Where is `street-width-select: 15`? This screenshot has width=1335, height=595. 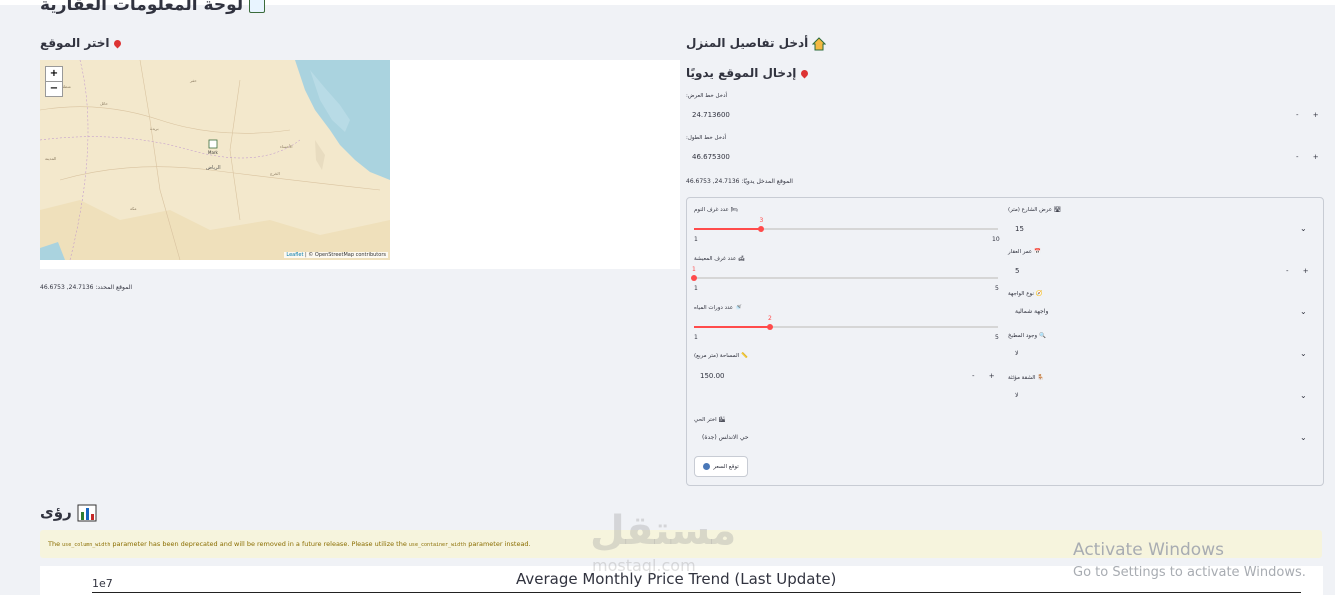 street-width-select: 15 is located at coordinates (1019, 229).